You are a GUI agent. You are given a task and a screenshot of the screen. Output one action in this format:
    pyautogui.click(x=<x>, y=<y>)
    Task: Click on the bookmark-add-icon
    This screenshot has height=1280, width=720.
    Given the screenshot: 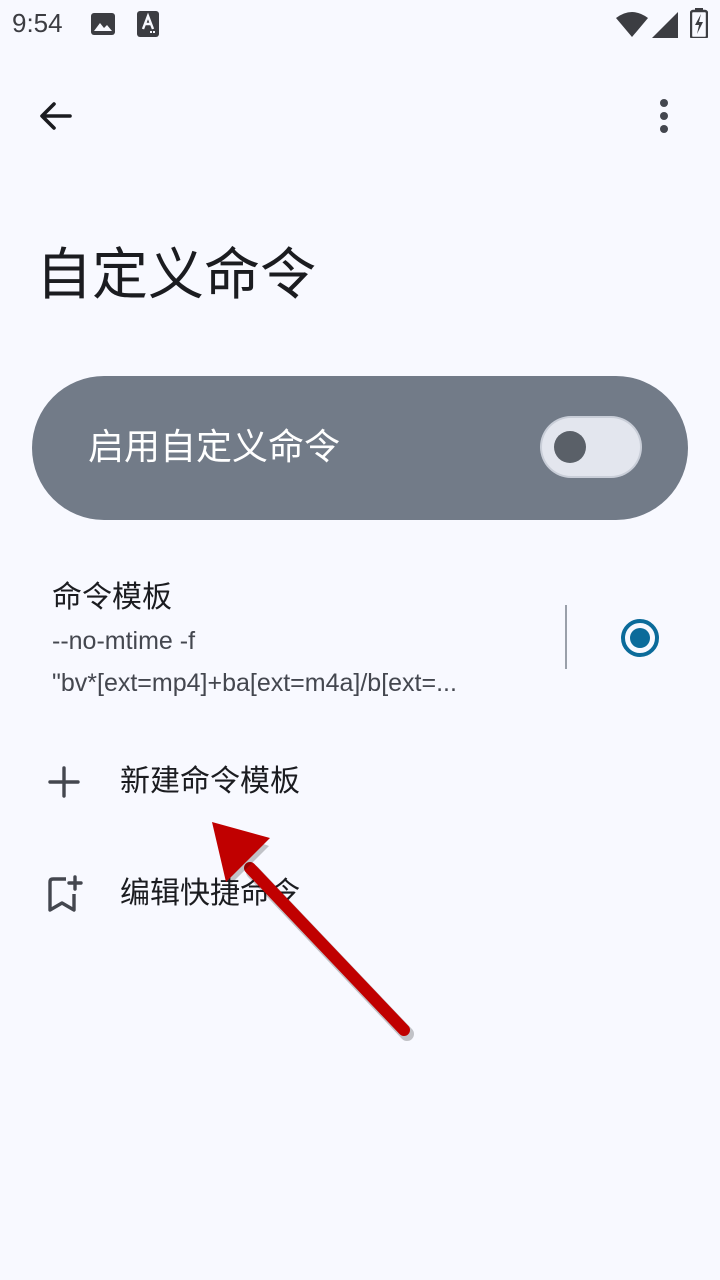 What is the action you would take?
    pyautogui.click(x=65, y=893)
    